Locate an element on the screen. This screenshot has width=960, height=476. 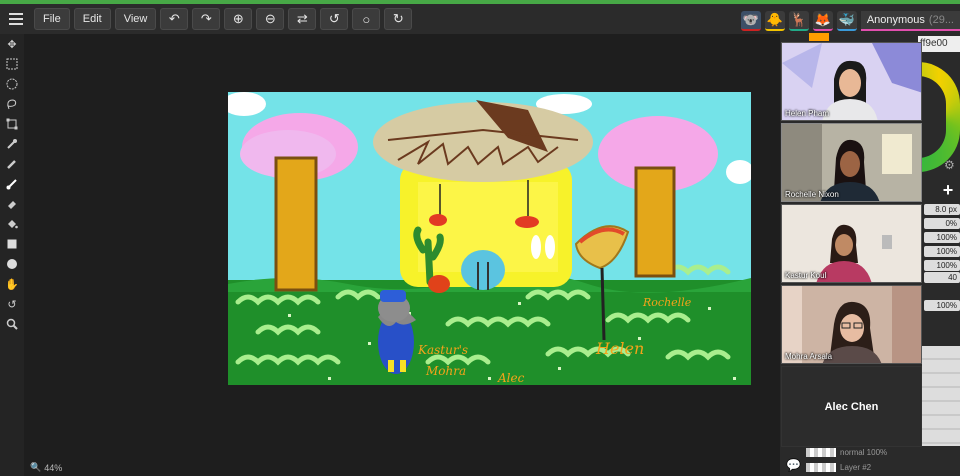
chat-bubble-icon: 💬 is located at coordinates (793, 465).